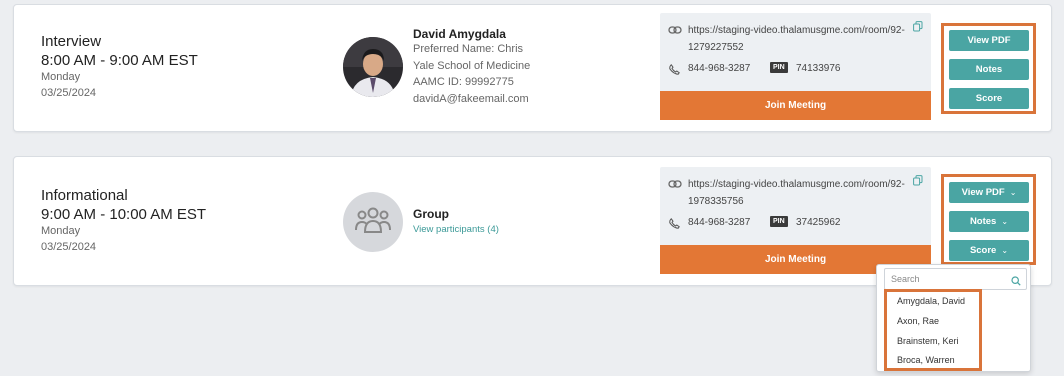 Image resolution: width=1064 pixels, height=376 pixels. What do you see at coordinates (818, 68) in the screenshot?
I see `meeting-pin: 74133976` at bounding box center [818, 68].